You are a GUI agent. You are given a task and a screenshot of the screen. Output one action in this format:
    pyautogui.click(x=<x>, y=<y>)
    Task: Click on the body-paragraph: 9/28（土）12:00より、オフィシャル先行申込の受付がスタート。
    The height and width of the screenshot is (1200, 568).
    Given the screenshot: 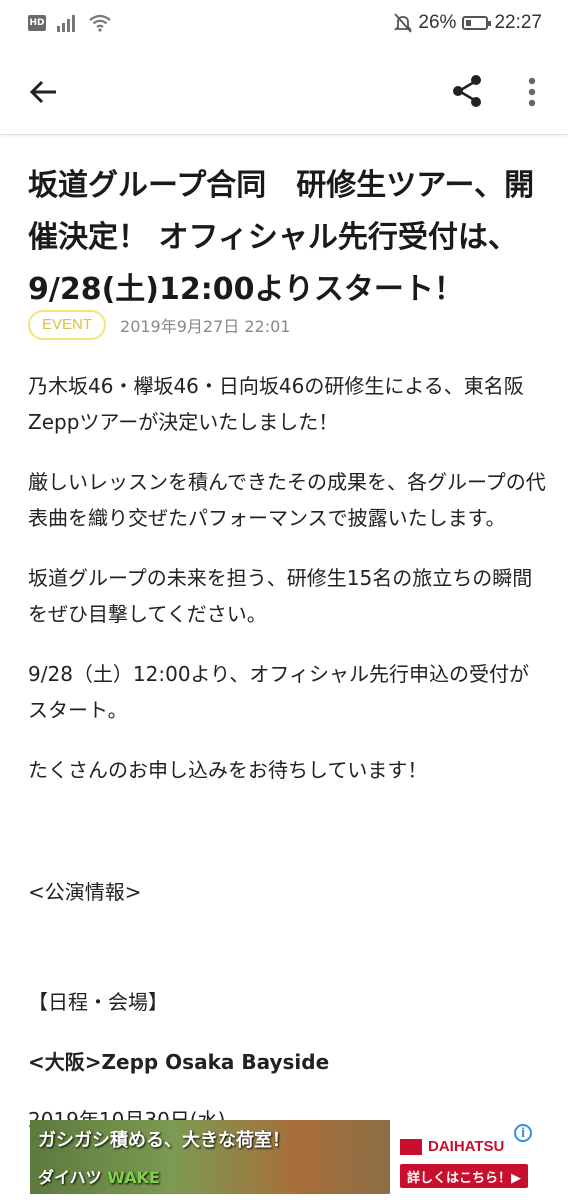 What is the action you would take?
    pyautogui.click(x=278, y=692)
    